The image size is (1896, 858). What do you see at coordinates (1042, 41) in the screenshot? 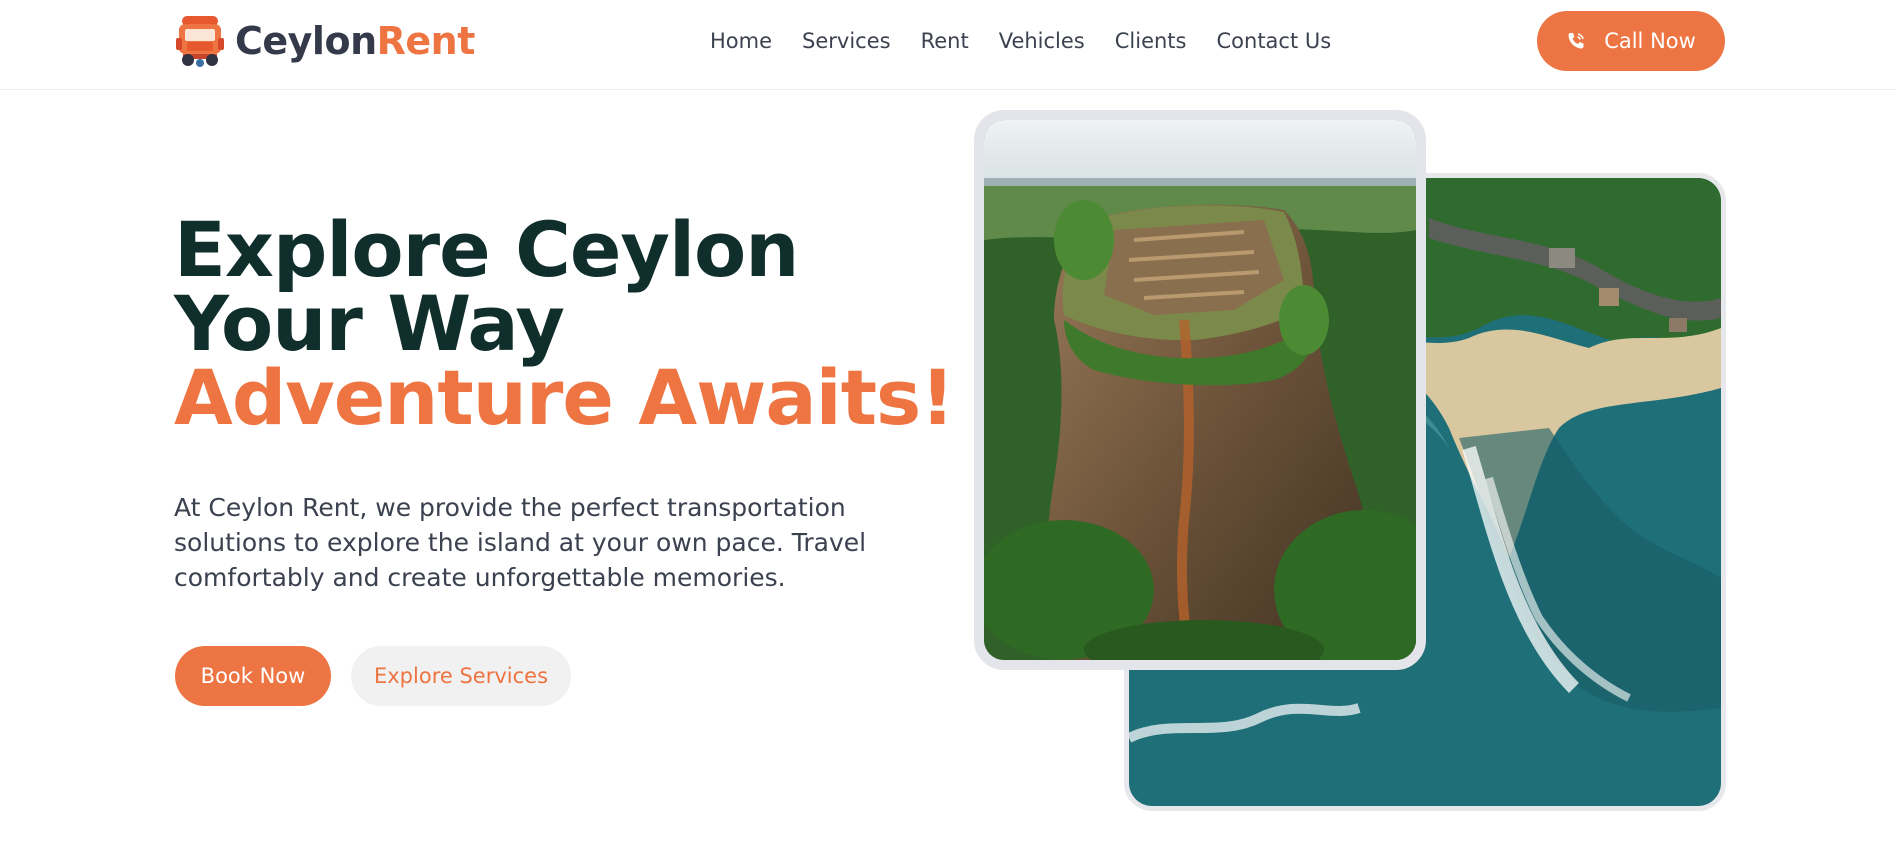
I see `nav-item-vehicles: Vehicles` at bounding box center [1042, 41].